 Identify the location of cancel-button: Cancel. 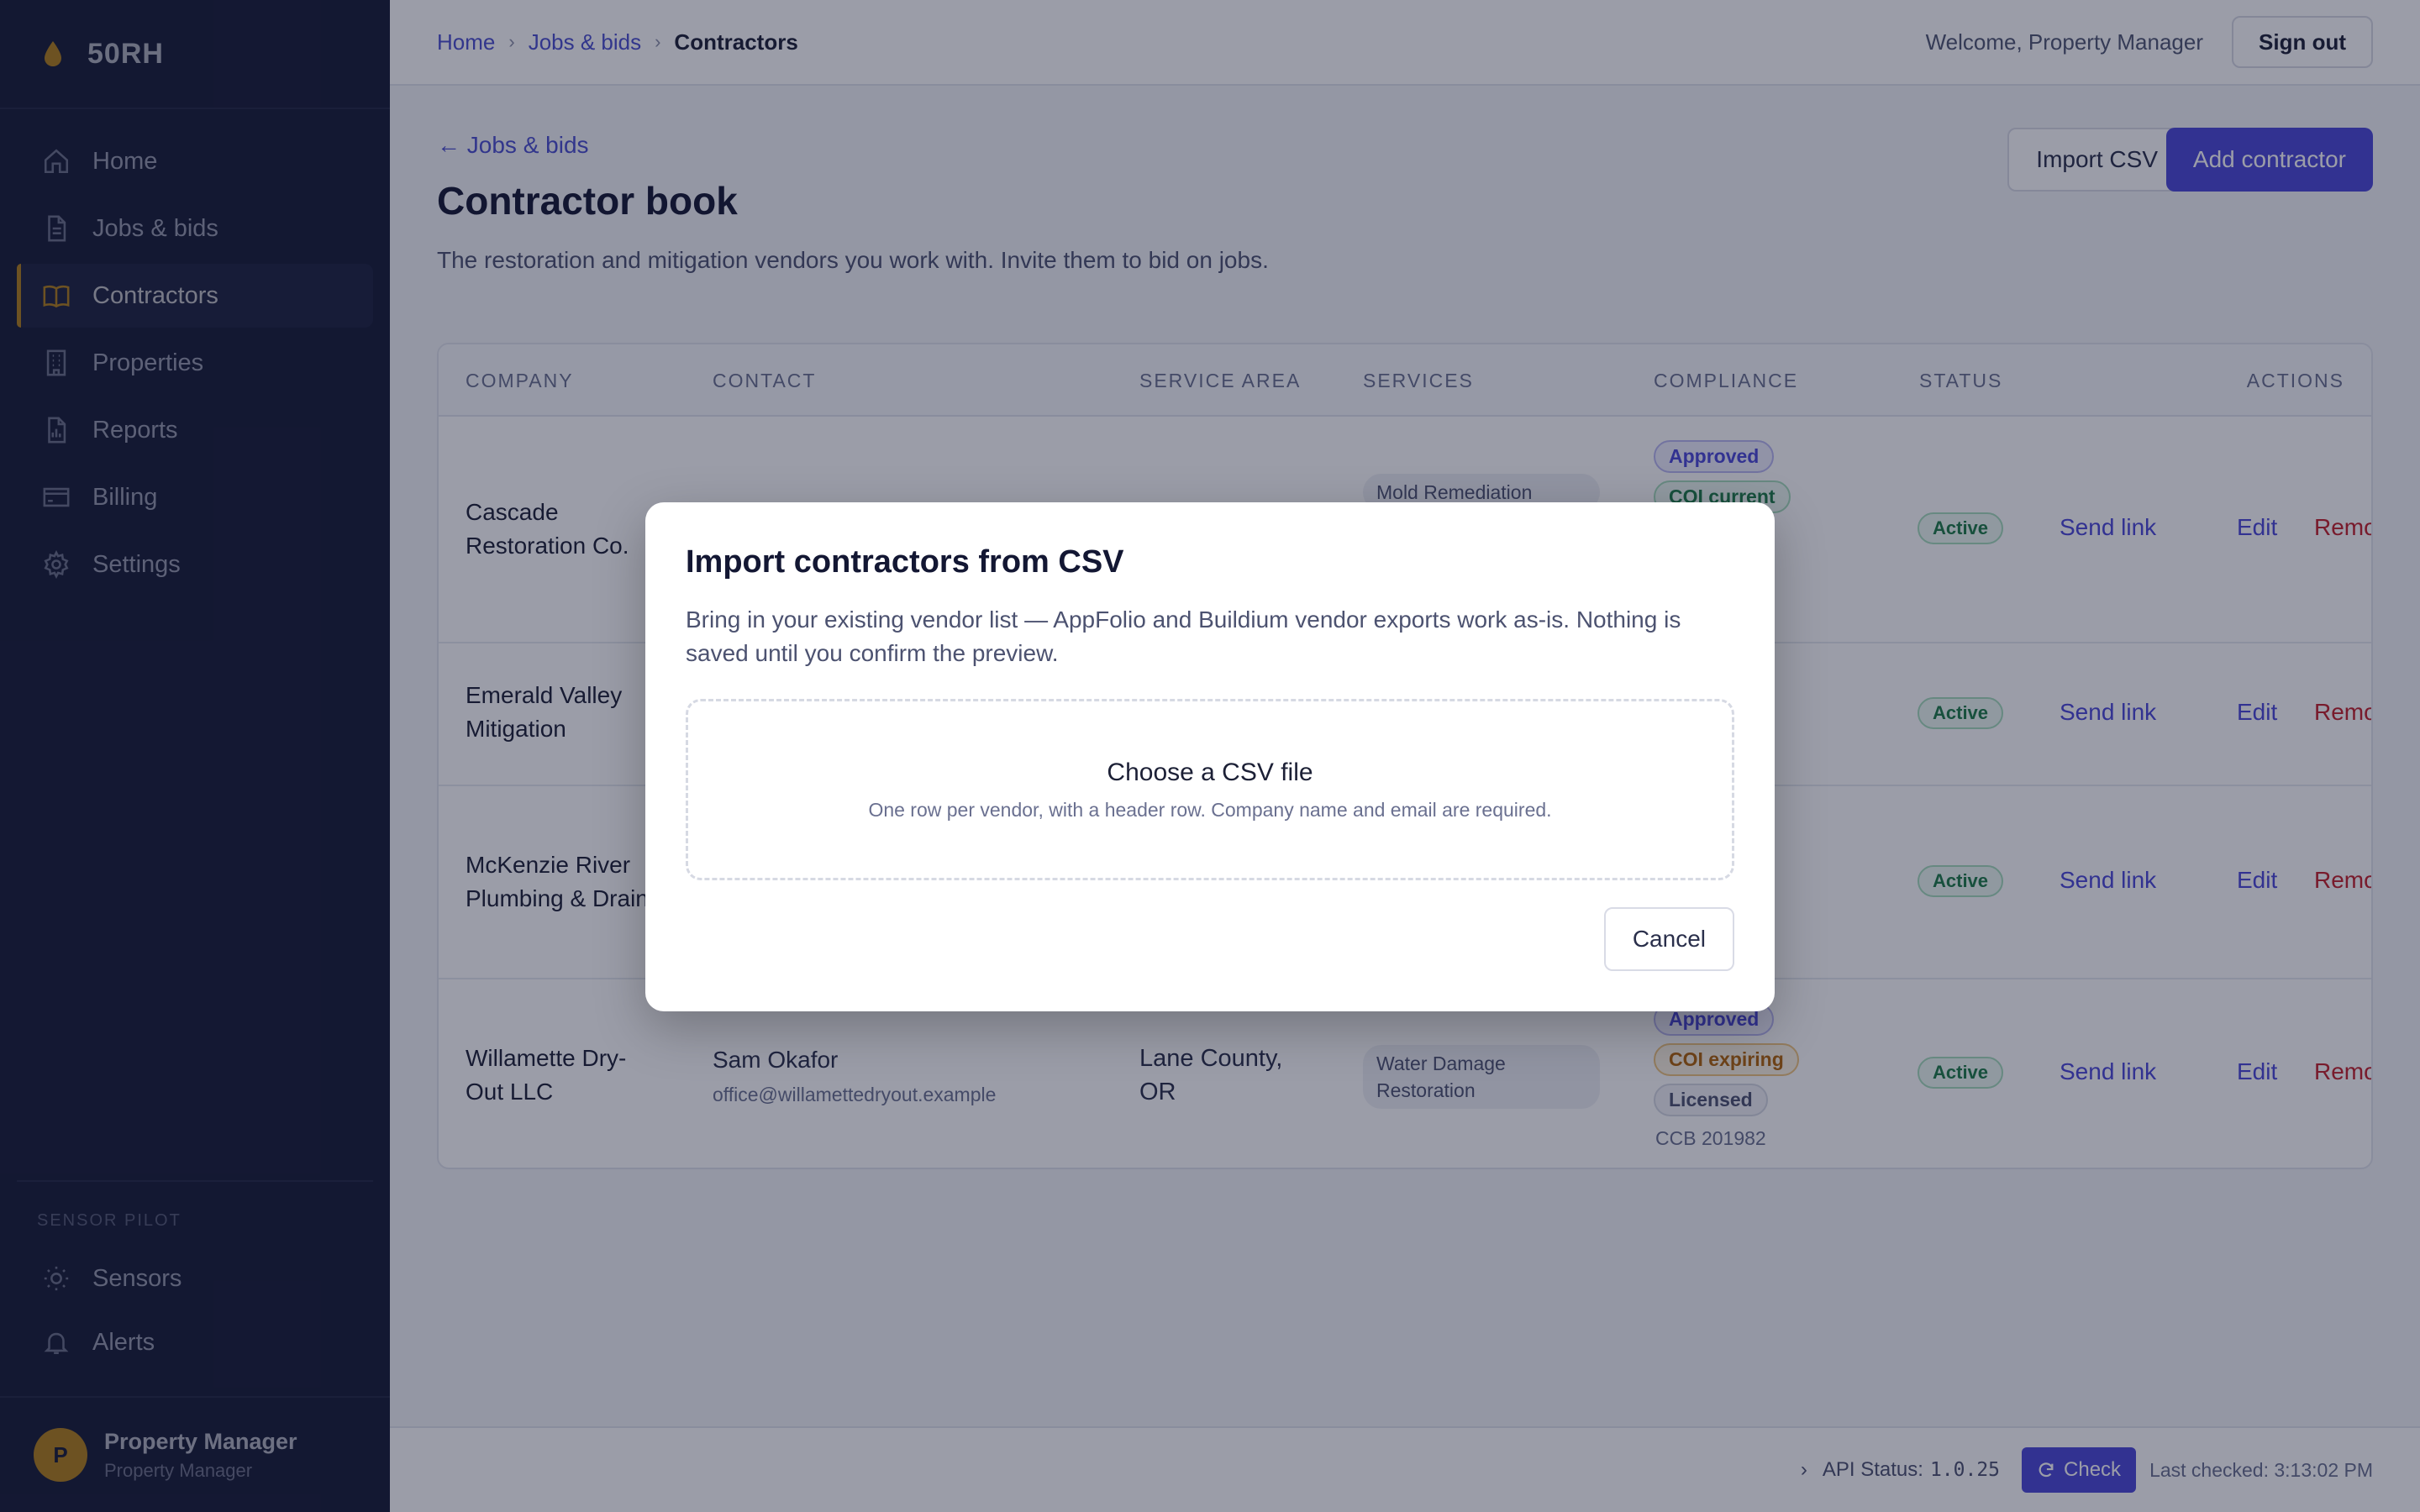
(1668, 939).